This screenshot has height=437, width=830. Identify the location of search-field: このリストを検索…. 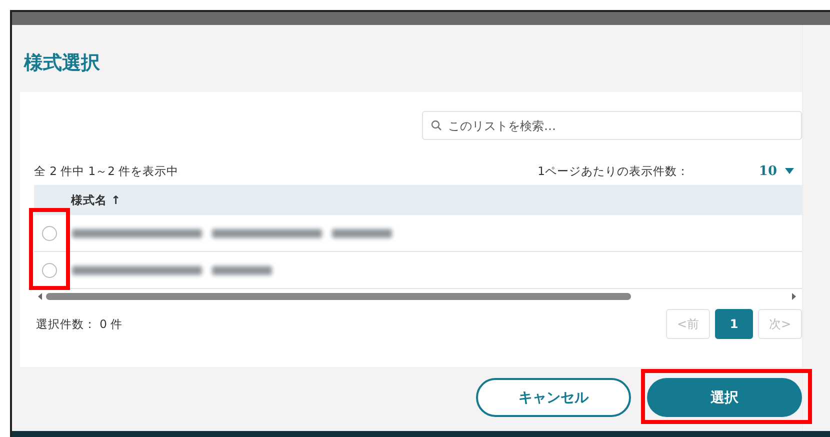
(612, 125).